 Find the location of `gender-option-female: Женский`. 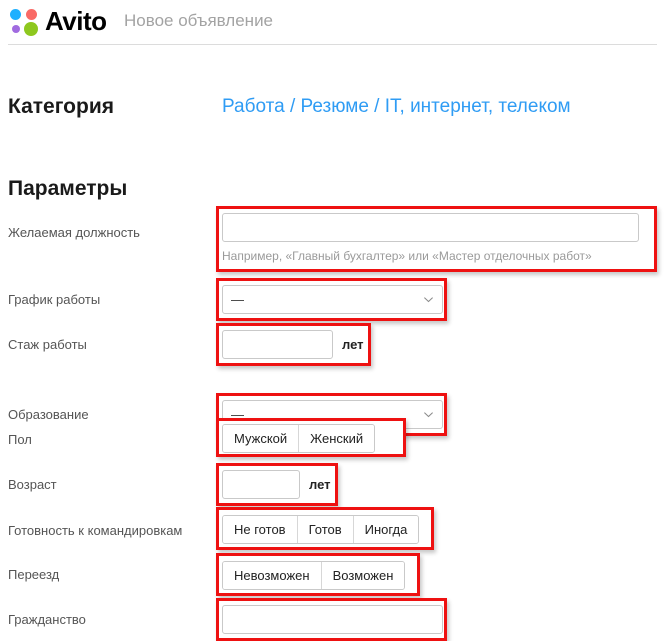

gender-option-female: Женский is located at coordinates (336, 438).